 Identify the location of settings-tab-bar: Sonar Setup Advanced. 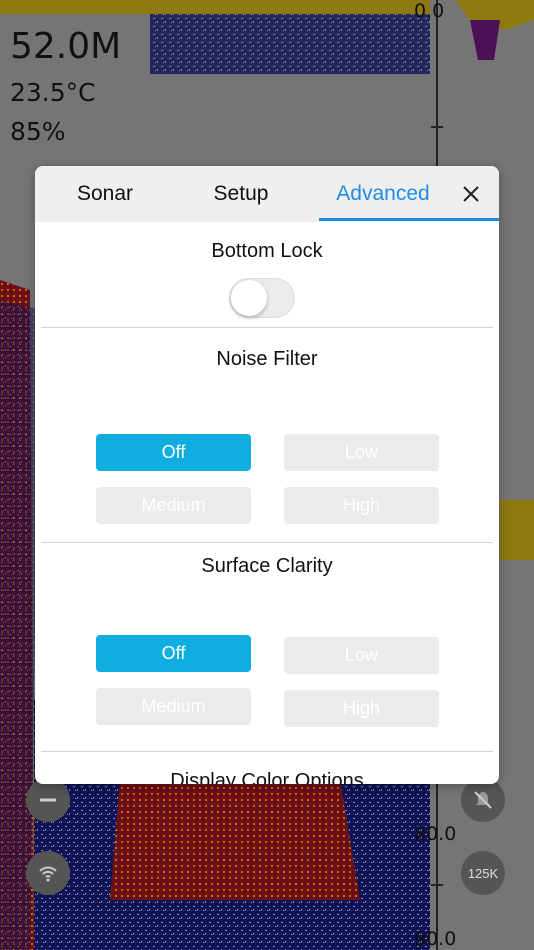
(267, 194).